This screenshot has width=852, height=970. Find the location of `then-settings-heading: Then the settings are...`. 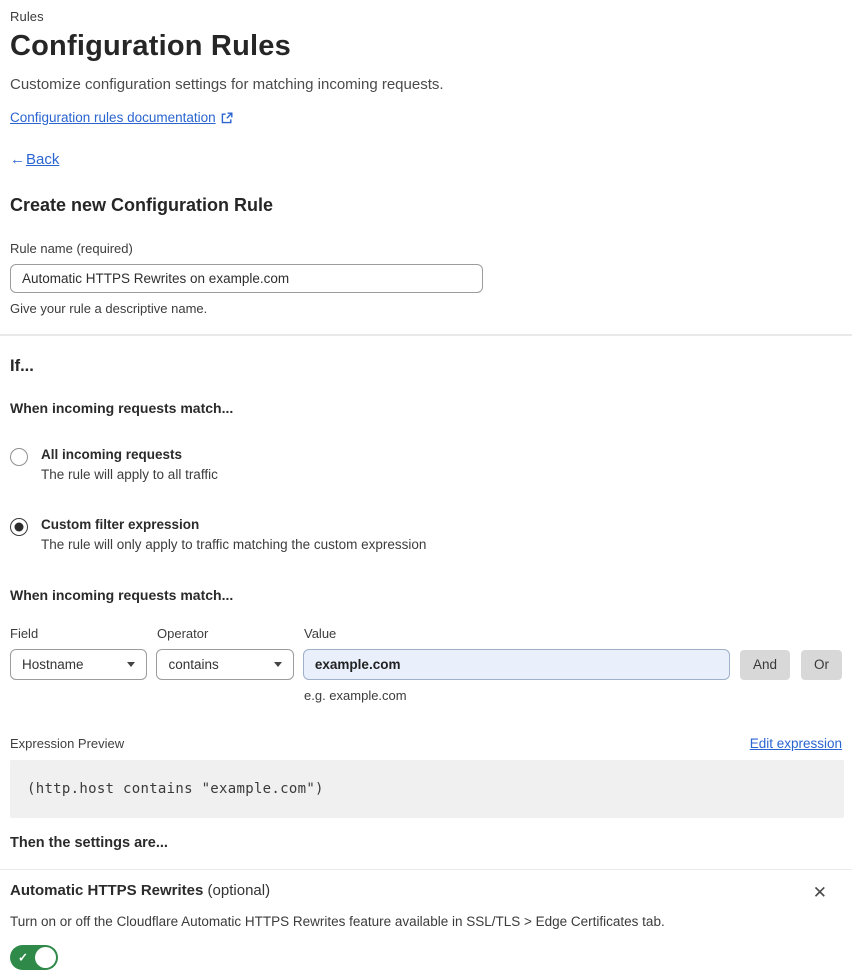

then-settings-heading: Then the settings are... is located at coordinates (89, 843).